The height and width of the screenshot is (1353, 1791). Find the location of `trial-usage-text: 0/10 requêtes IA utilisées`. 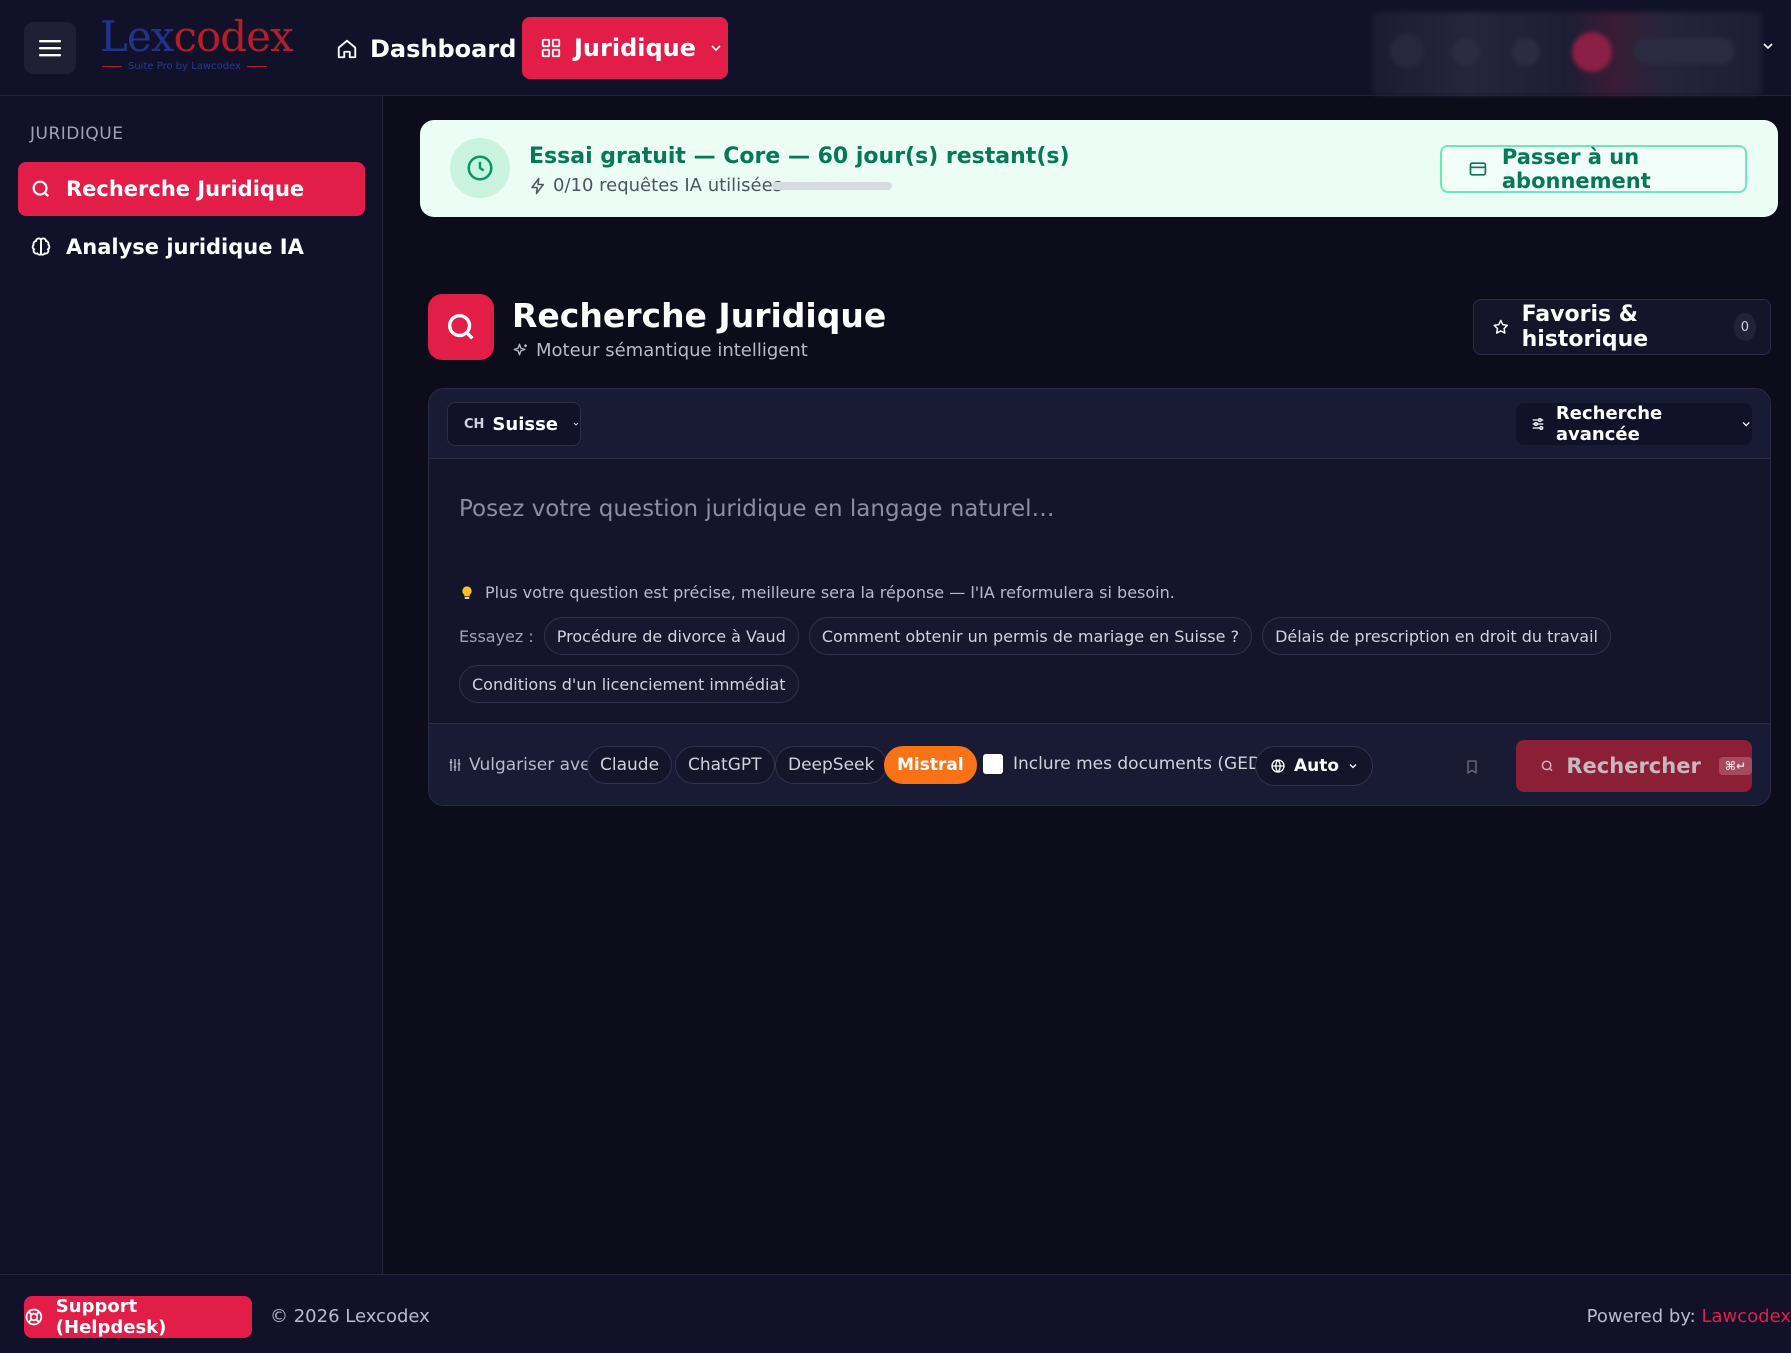

trial-usage-text: 0/10 requêtes IA utilisées is located at coordinates (668, 185).